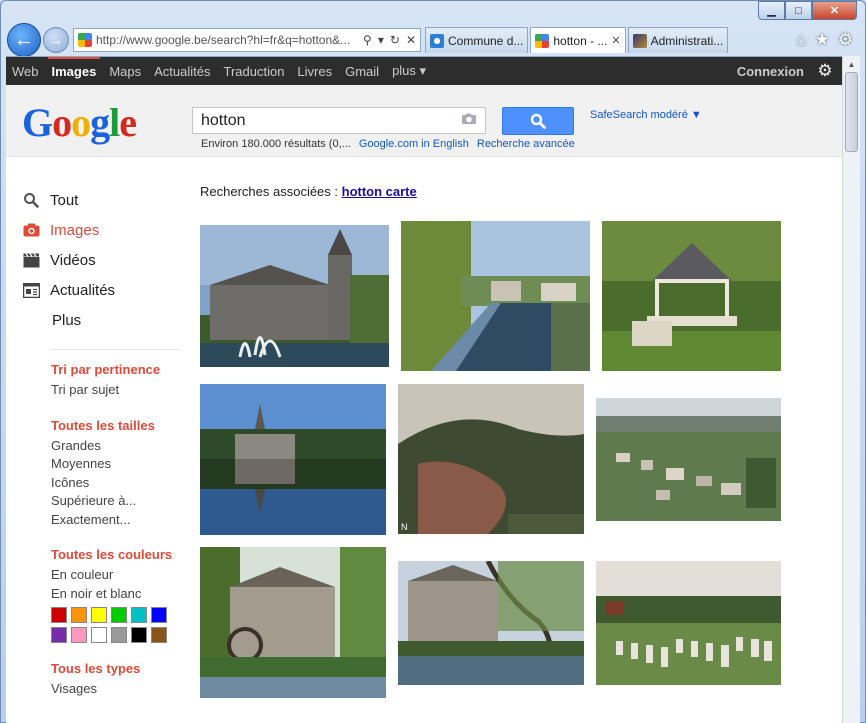 This screenshot has width=866, height=723. I want to click on filter-option: En noir et blanc, so click(115, 594).